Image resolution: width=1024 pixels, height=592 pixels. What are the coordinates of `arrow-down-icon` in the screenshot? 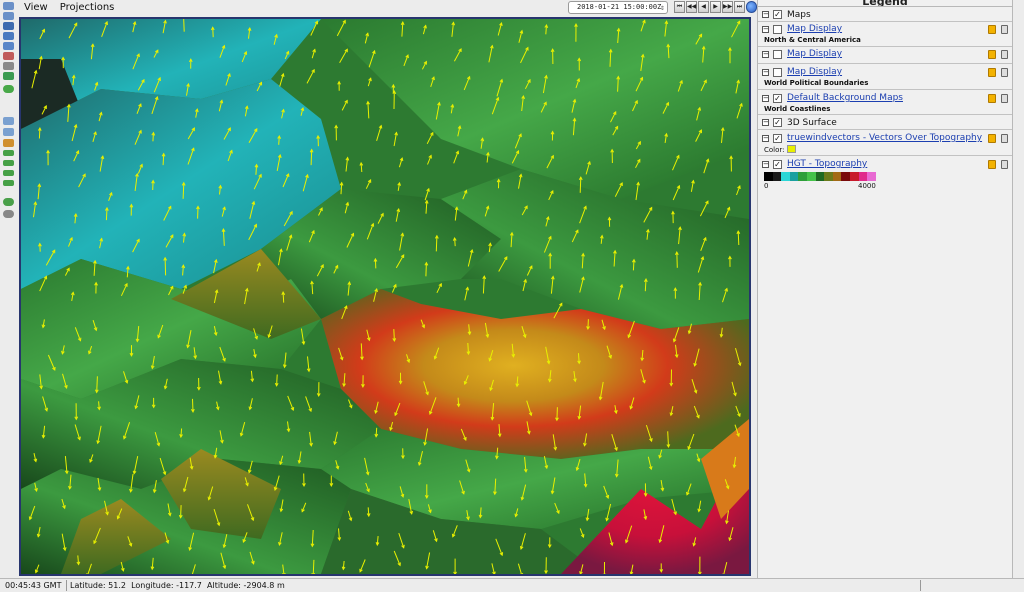 It's located at (8, 173).